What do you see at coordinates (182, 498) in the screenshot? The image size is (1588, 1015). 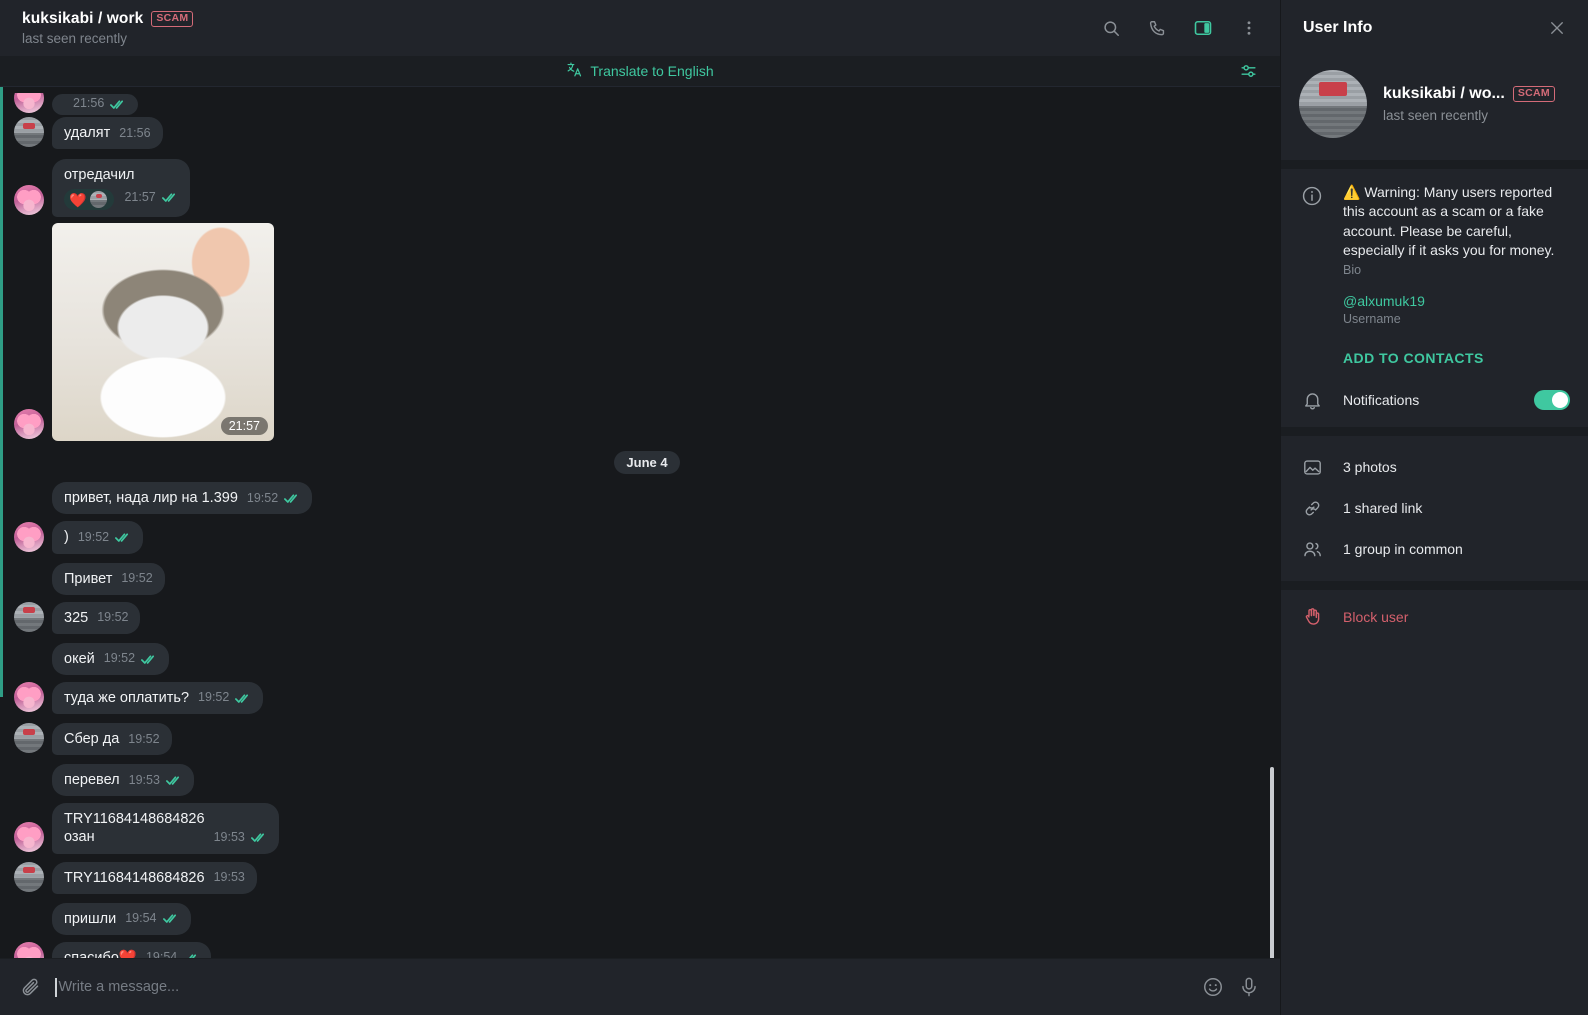 I see `message-bubble: привет, нада лир на 1.399 19:52` at bounding box center [182, 498].